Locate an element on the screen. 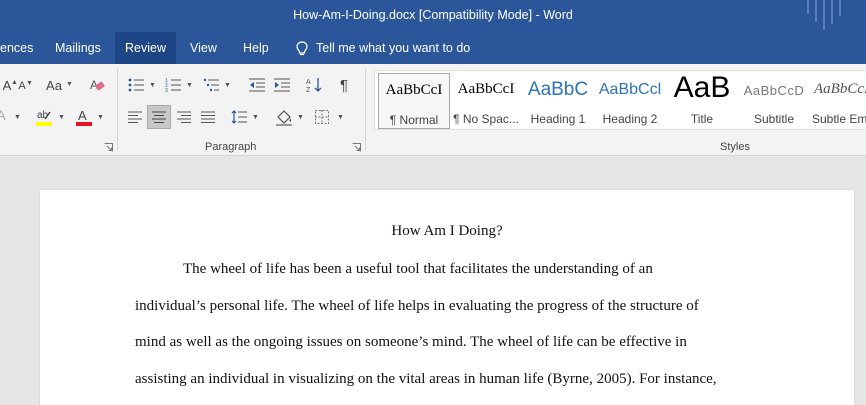 This screenshot has height=405, width=866. text-effects-label: A is located at coordinates (3, 115).